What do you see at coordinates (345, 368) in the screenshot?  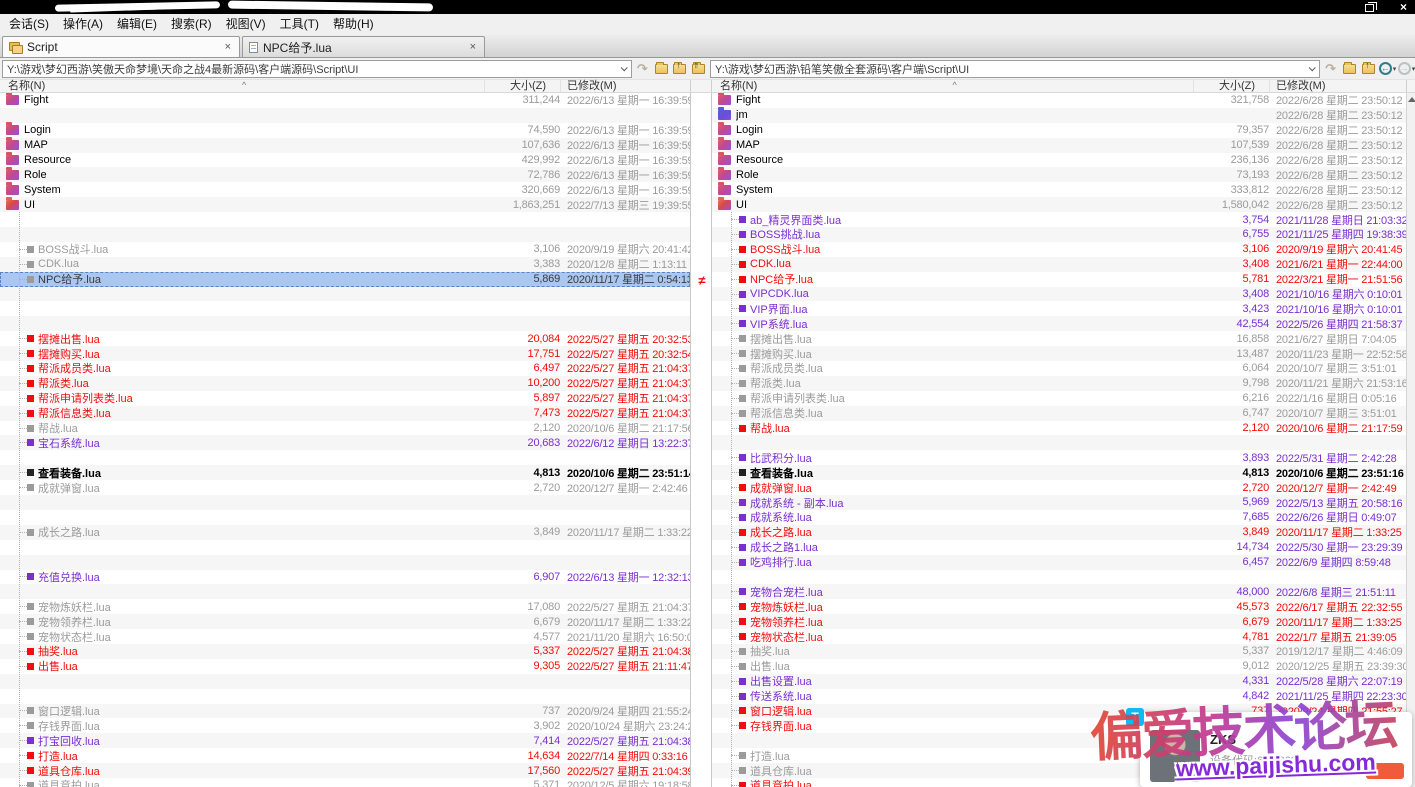 I see `file-row: 帮派成员类.lua 6,497 2022/5/27 星期五 21:04:37` at bounding box center [345, 368].